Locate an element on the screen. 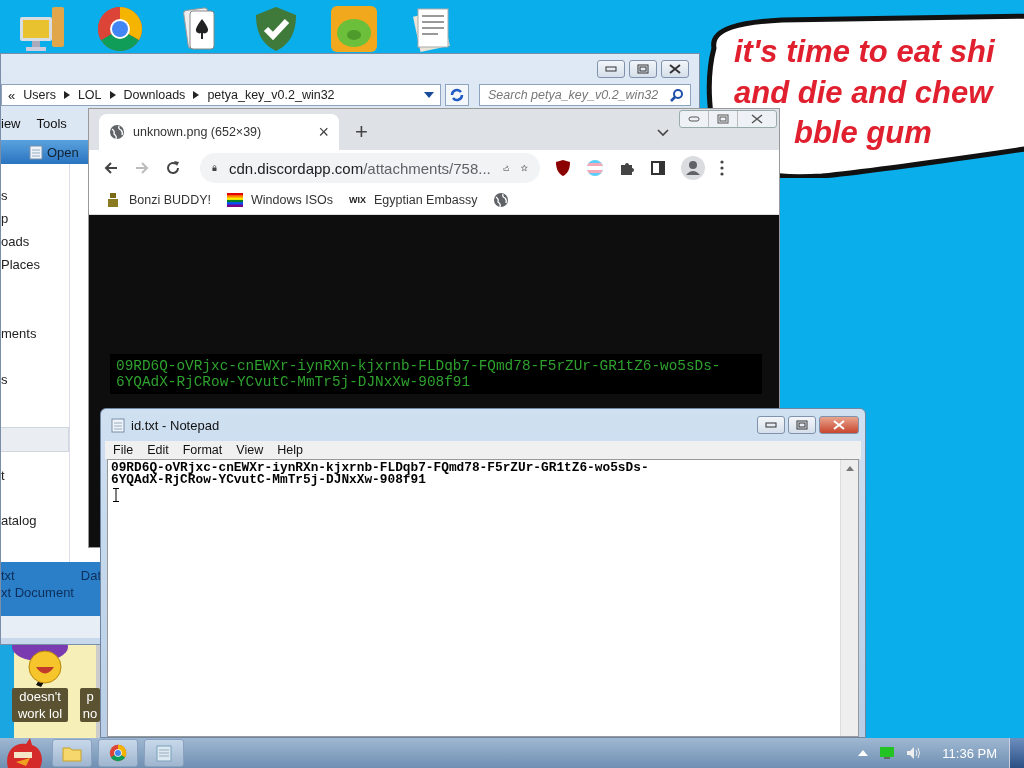  nav-item: atalog is located at coordinates (35, 520).